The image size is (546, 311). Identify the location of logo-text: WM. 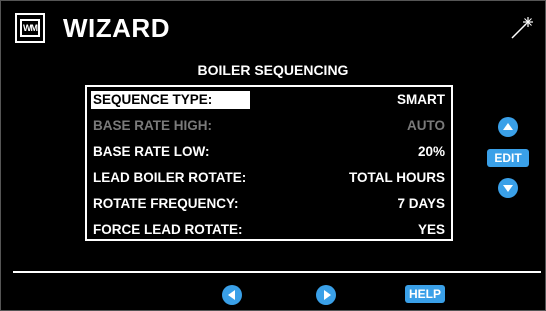
(30, 28).